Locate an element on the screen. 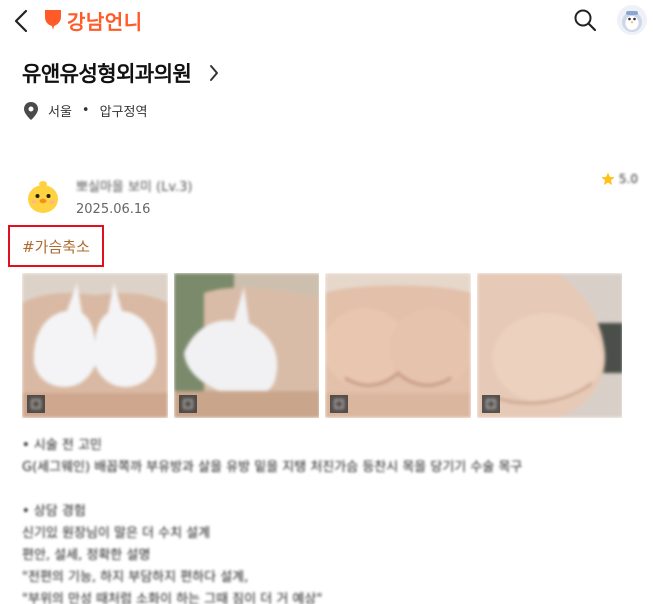 The image size is (653, 604). review-date: 2025.06.16 is located at coordinates (113, 209).